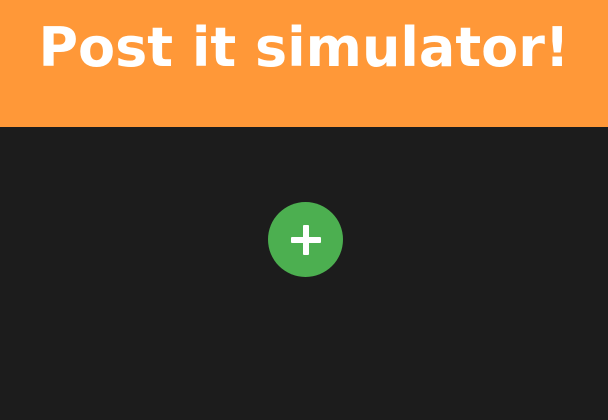  What do you see at coordinates (304, 47) in the screenshot?
I see `page-title: Post it simulator!` at bounding box center [304, 47].